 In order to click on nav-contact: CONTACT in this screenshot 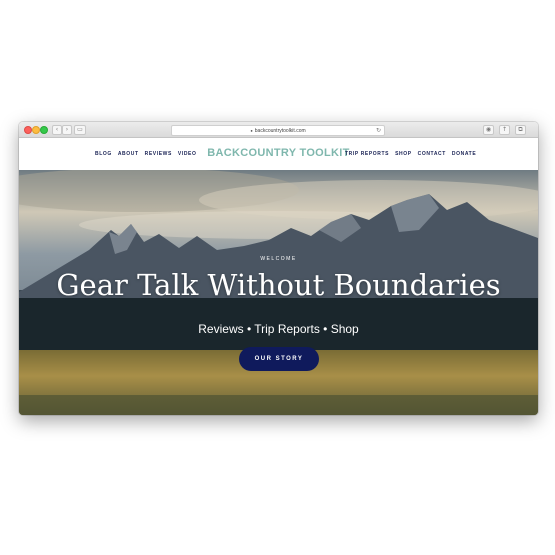, I will do `click(432, 154)`.